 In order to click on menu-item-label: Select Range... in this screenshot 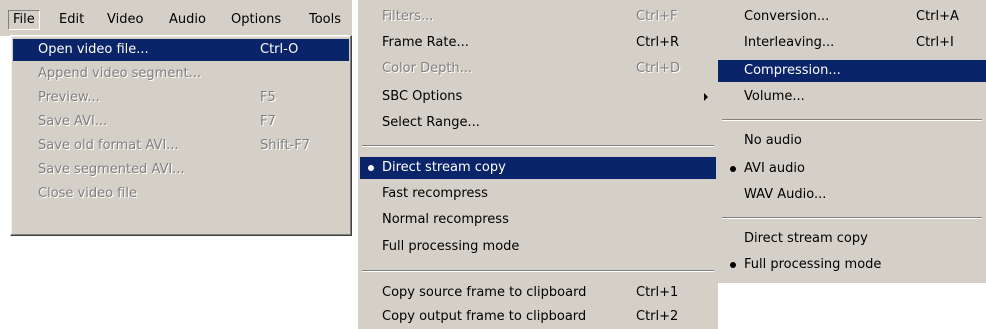, I will do `click(431, 122)`.